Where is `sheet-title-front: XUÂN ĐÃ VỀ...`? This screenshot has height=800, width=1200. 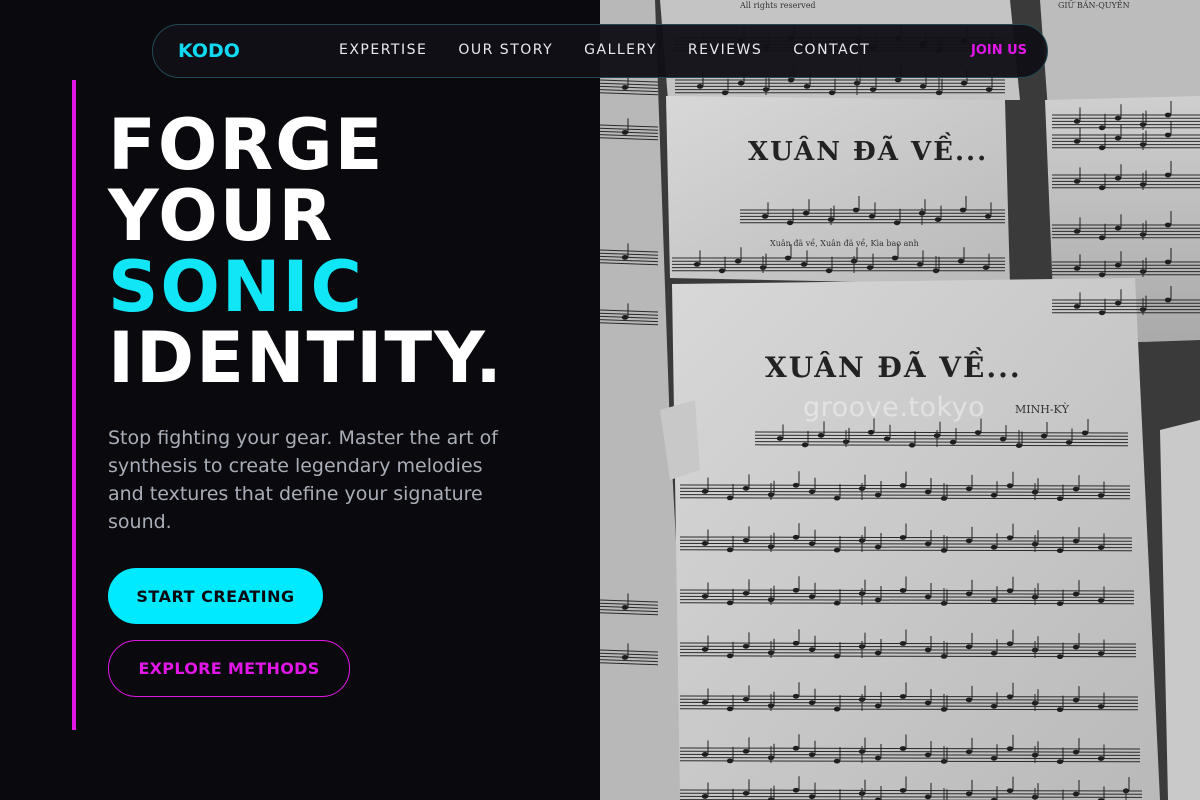 sheet-title-front: XUÂN ĐÃ VỀ... is located at coordinates (893, 365).